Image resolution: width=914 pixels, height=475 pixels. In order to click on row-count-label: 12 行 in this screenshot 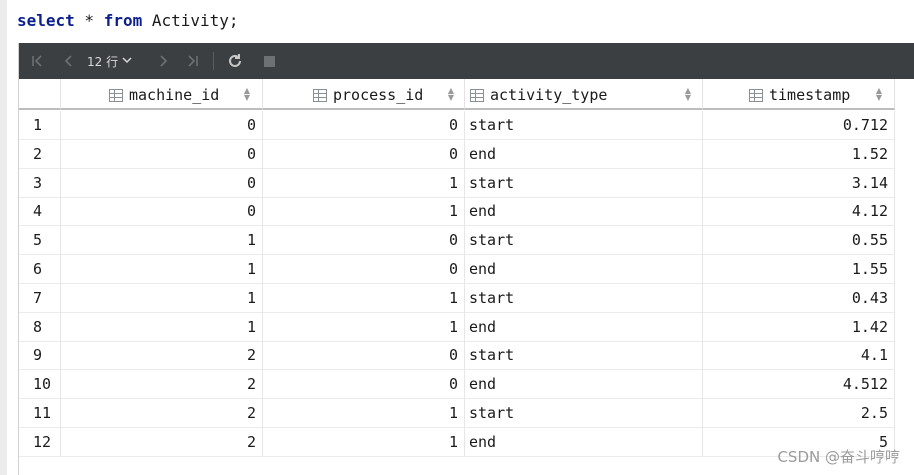, I will do `click(103, 61)`.